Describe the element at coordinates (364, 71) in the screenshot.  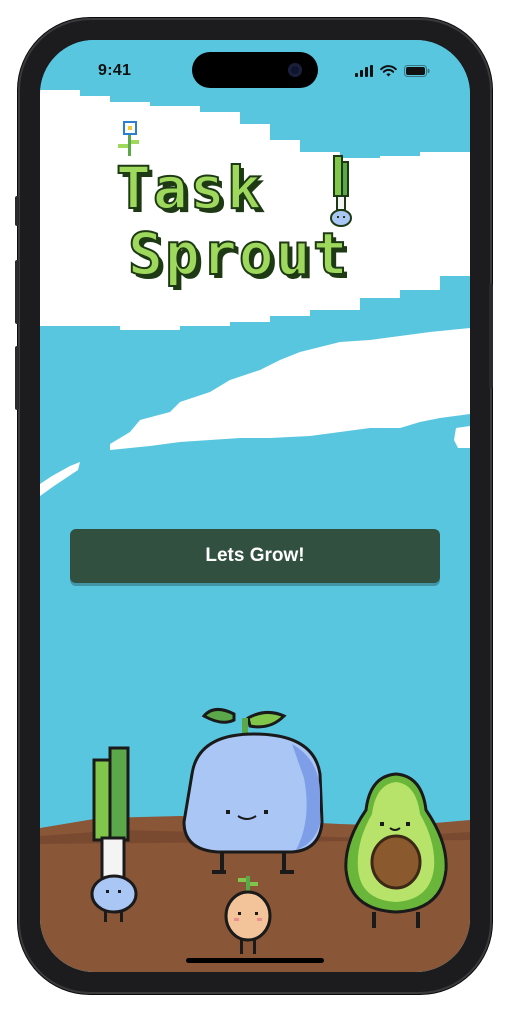
I see `signal-icon` at that location.